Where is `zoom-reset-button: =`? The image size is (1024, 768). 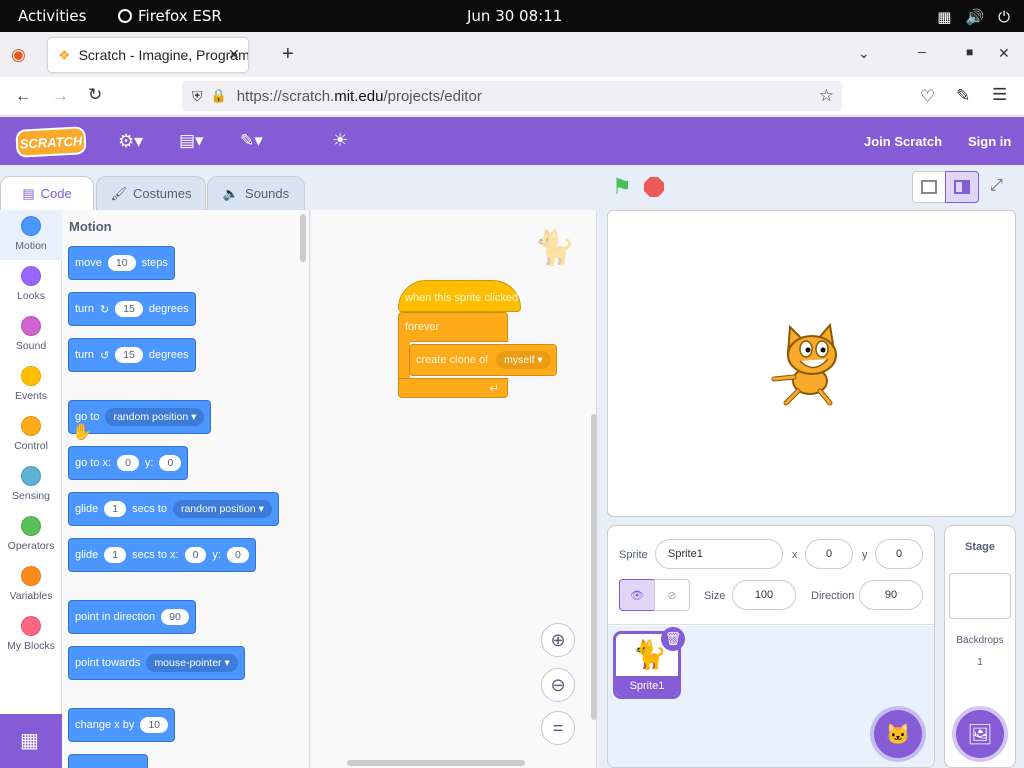
zoom-reset-button: = is located at coordinates (558, 728).